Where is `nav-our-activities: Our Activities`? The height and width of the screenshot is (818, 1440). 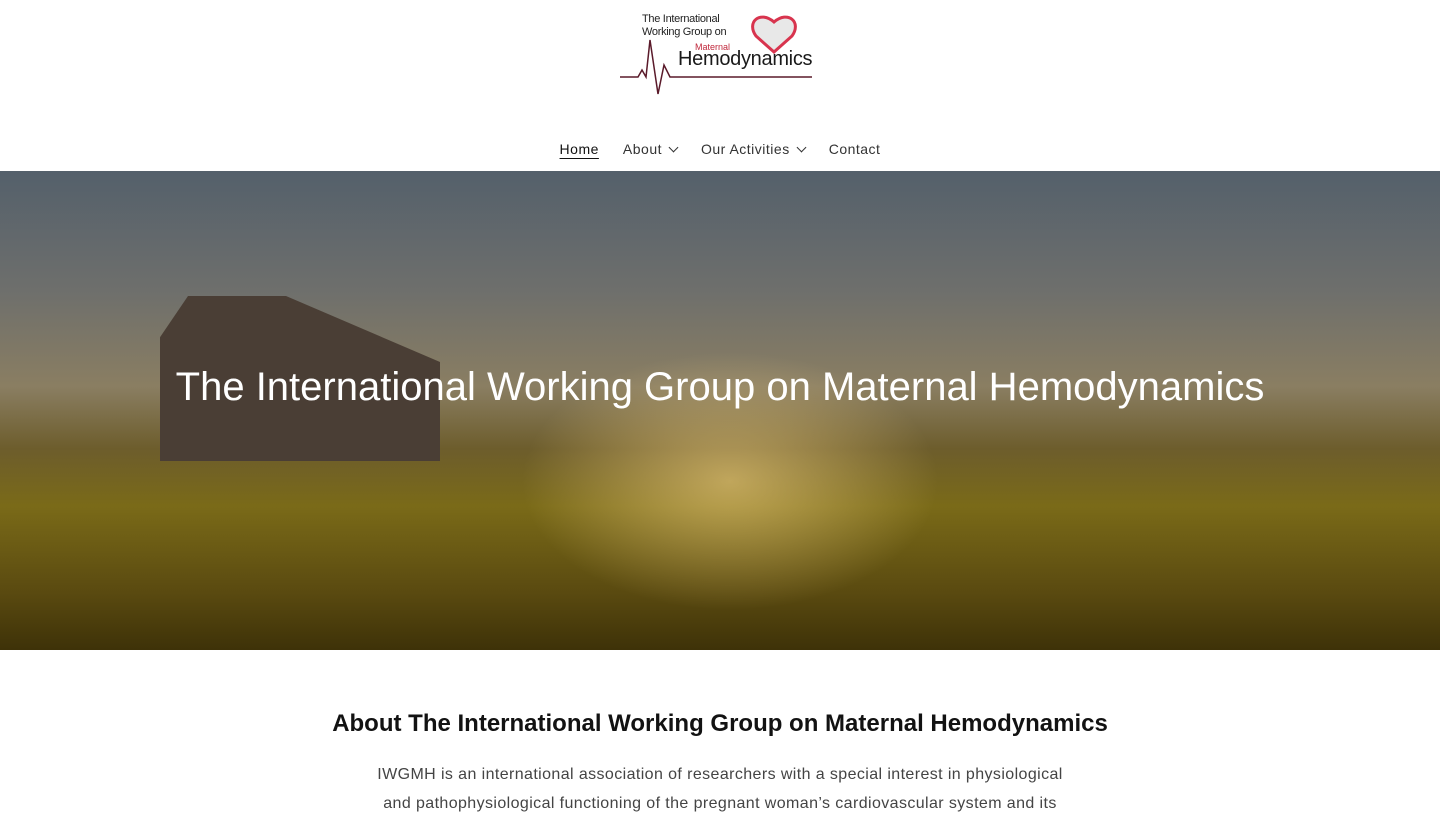
nav-our-activities: Our Activities is located at coordinates (753, 149).